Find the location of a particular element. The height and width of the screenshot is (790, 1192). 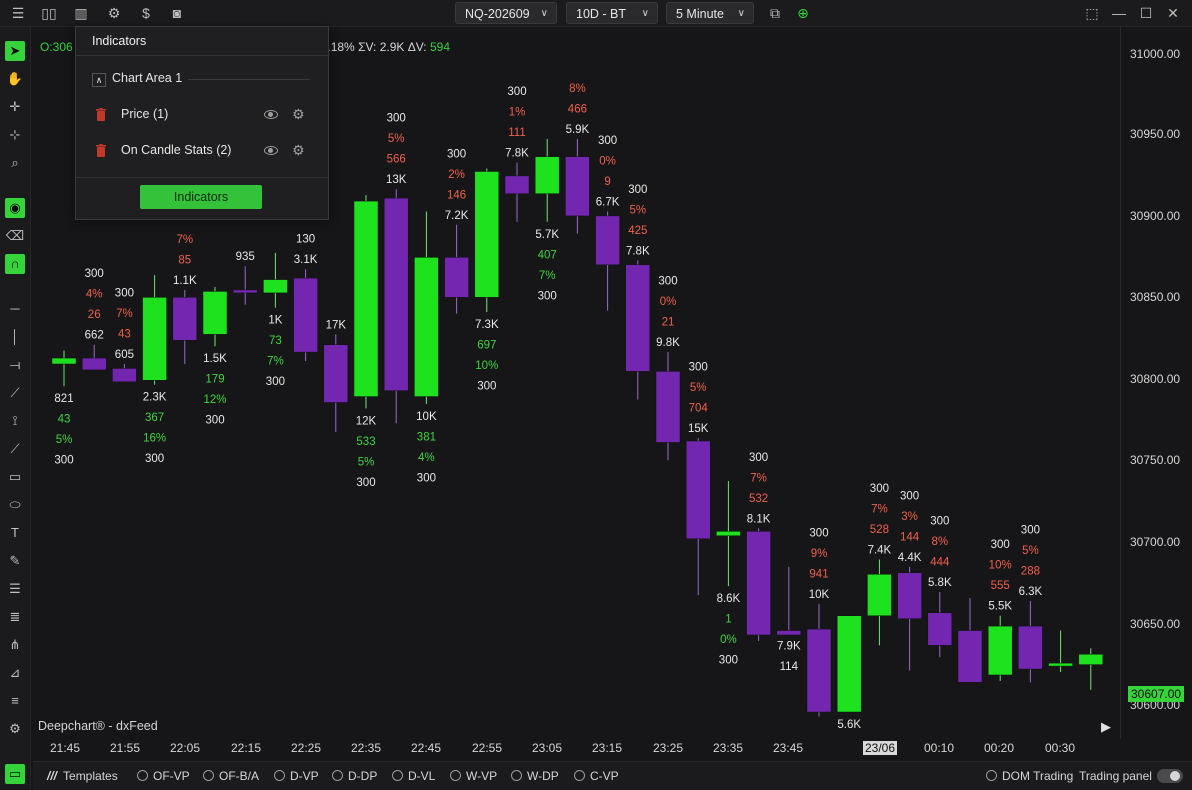

dom-trading-option: DOM Trading is located at coordinates (1029, 776).